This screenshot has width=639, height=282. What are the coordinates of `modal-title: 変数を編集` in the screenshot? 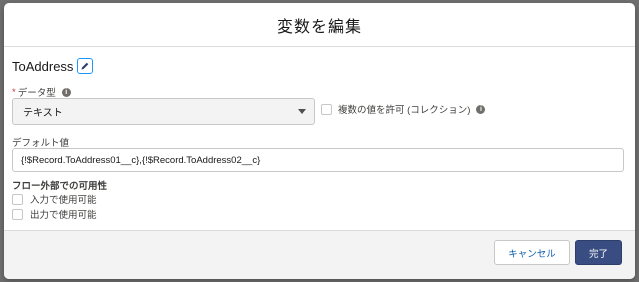 It's located at (319, 27).